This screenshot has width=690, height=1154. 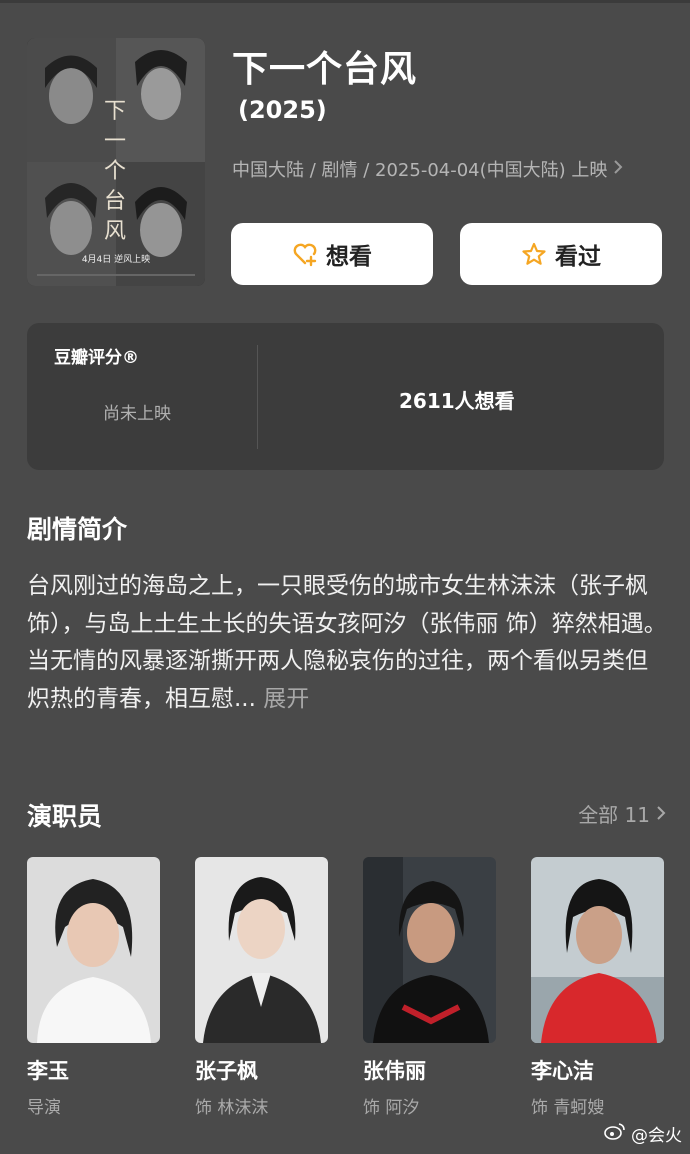 What do you see at coordinates (391, 1108) in the screenshot?
I see `cast-role: 饰 阿汐` at bounding box center [391, 1108].